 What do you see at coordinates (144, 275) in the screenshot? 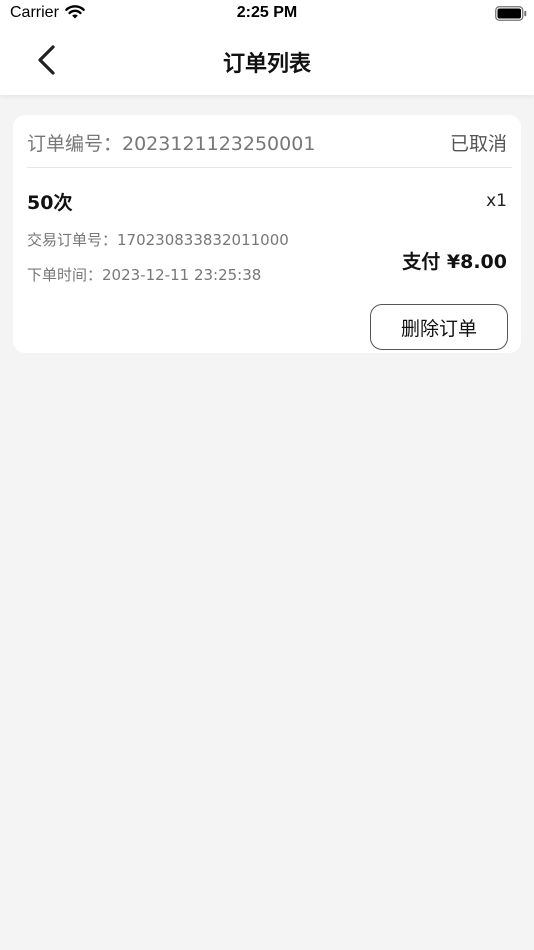
I see `order-time: 下单时间：2023-12-11 23:25:38` at bounding box center [144, 275].